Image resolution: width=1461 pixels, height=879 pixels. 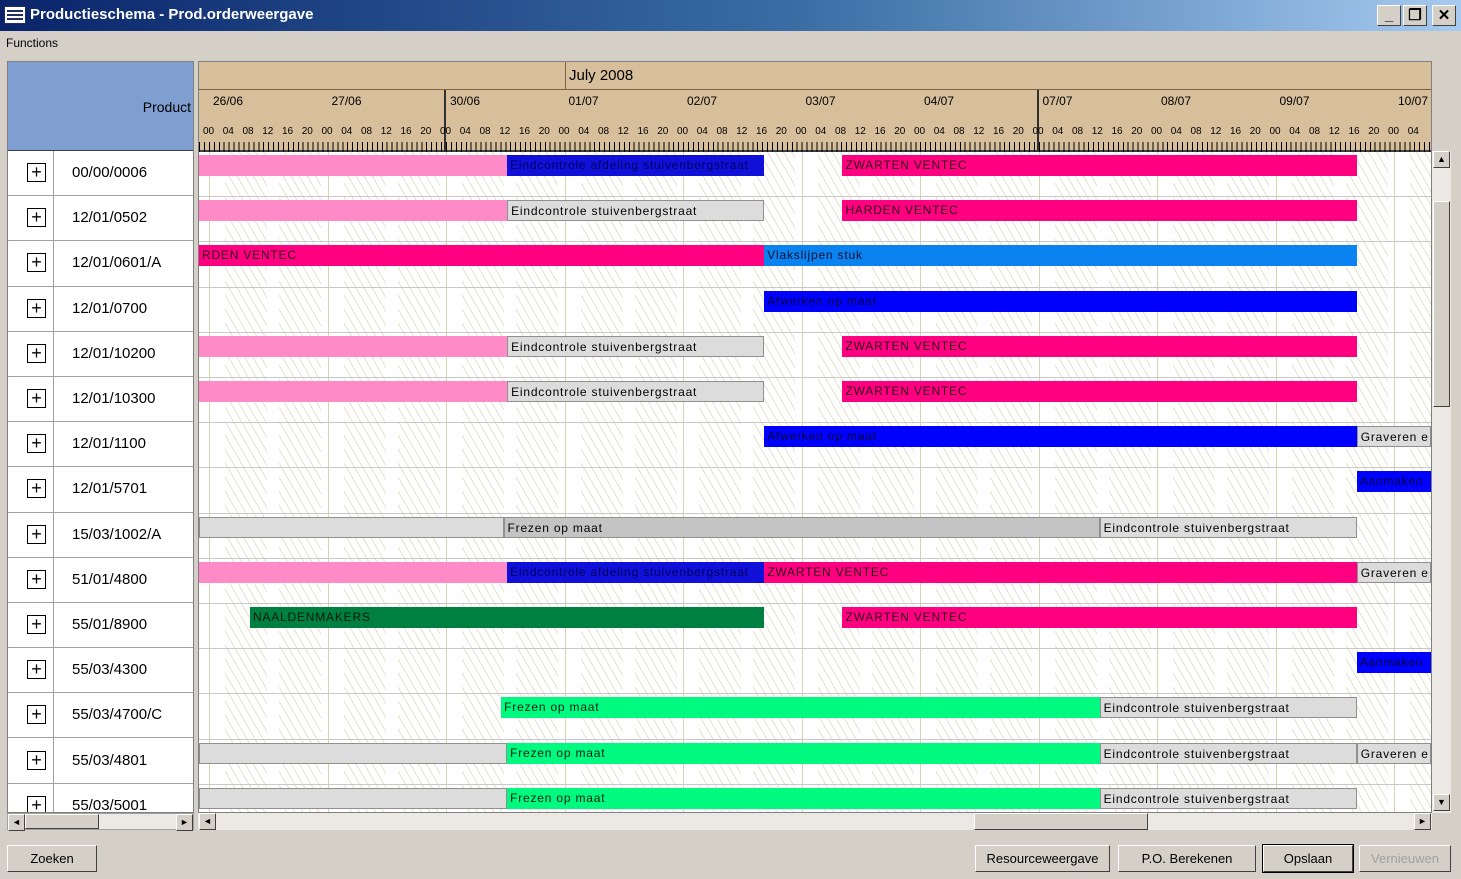 I want to click on product-row: +12/01/1100, so click(x=100, y=445).